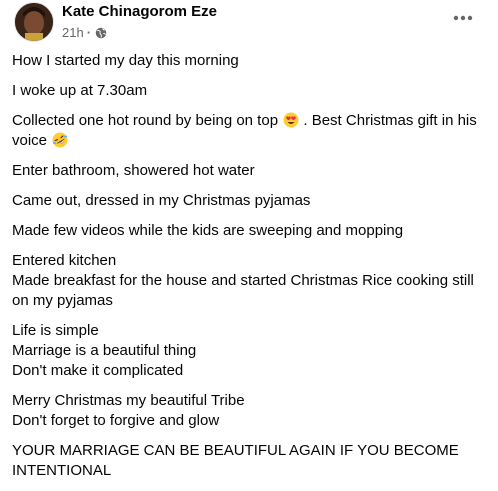 The height and width of the screenshot is (491, 498). What do you see at coordinates (128, 400) in the screenshot?
I see `post-text-line: Merry Christmas my beautiful Tribe` at bounding box center [128, 400].